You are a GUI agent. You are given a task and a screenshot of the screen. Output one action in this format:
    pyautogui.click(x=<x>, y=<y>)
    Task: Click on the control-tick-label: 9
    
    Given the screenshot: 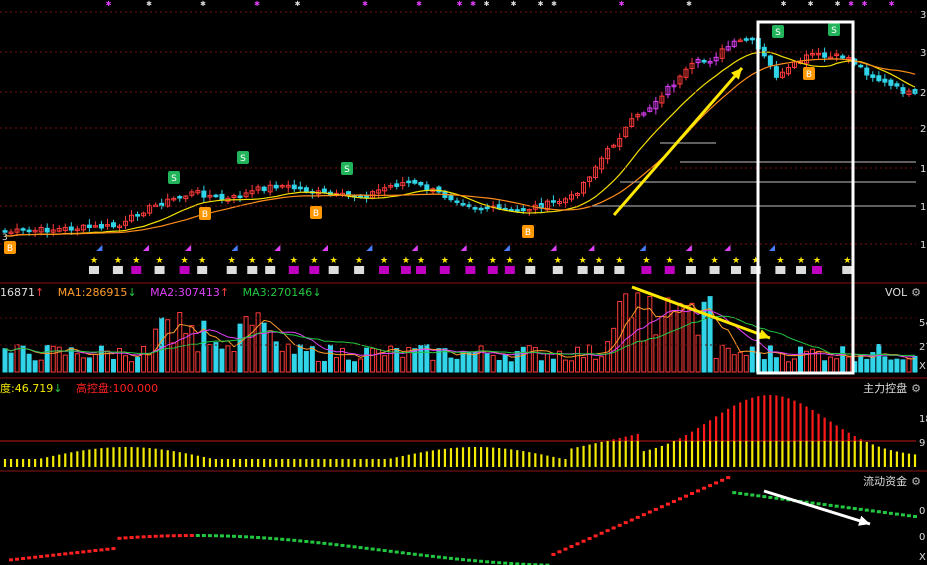 What is the action you would take?
    pyautogui.click(x=922, y=443)
    